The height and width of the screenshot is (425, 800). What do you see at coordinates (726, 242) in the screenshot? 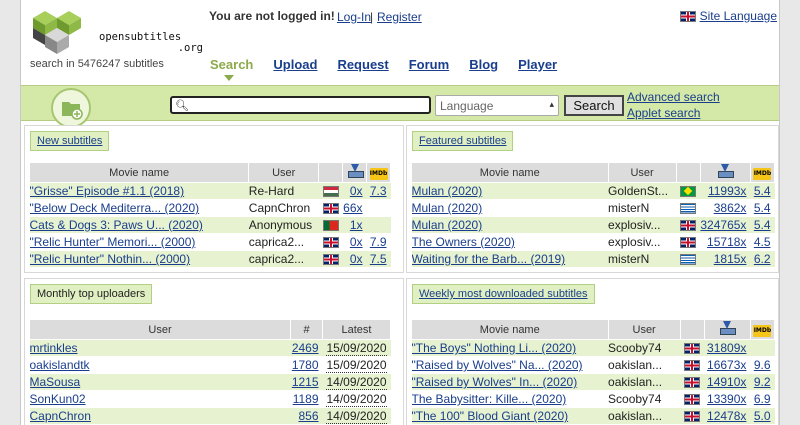
I see `download-count-link: 15718x` at bounding box center [726, 242].